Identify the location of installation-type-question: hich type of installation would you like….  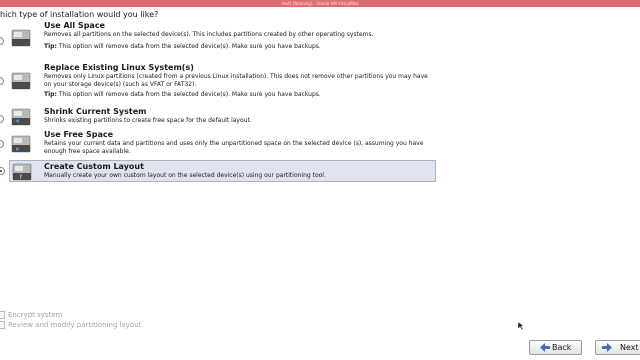
(79, 14).